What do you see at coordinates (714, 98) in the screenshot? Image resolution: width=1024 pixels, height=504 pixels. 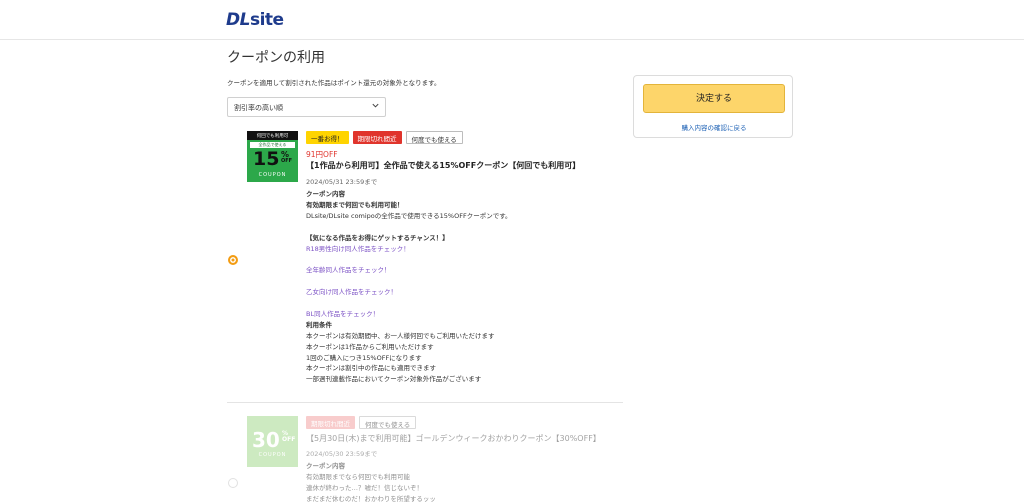 I see `confirm-button: 決定する` at bounding box center [714, 98].